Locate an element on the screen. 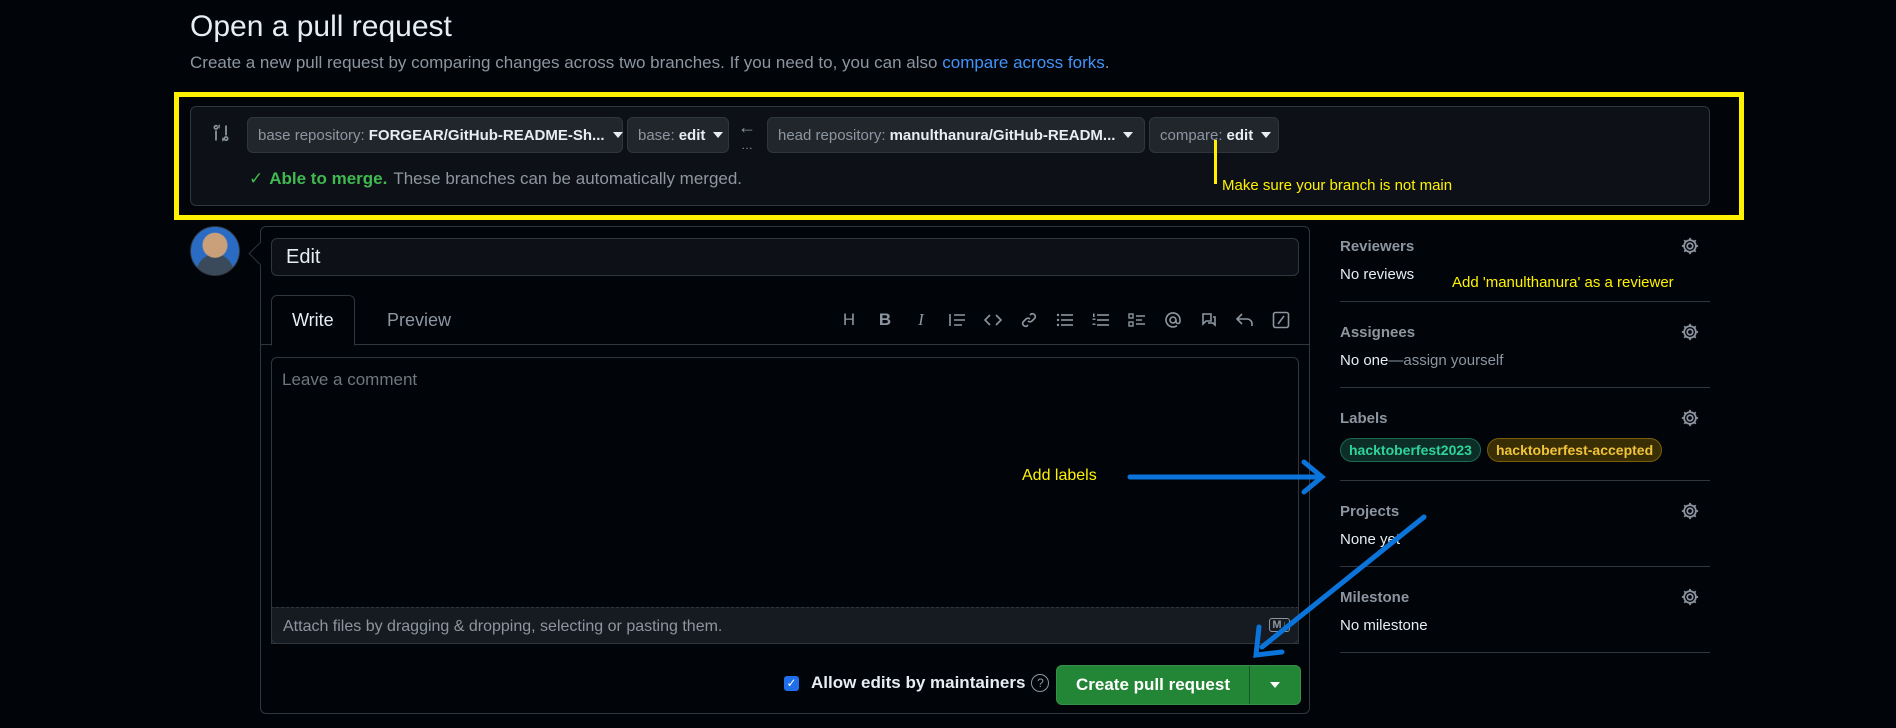 The height and width of the screenshot is (728, 1896). assignees-none: No one is located at coordinates (1364, 360).